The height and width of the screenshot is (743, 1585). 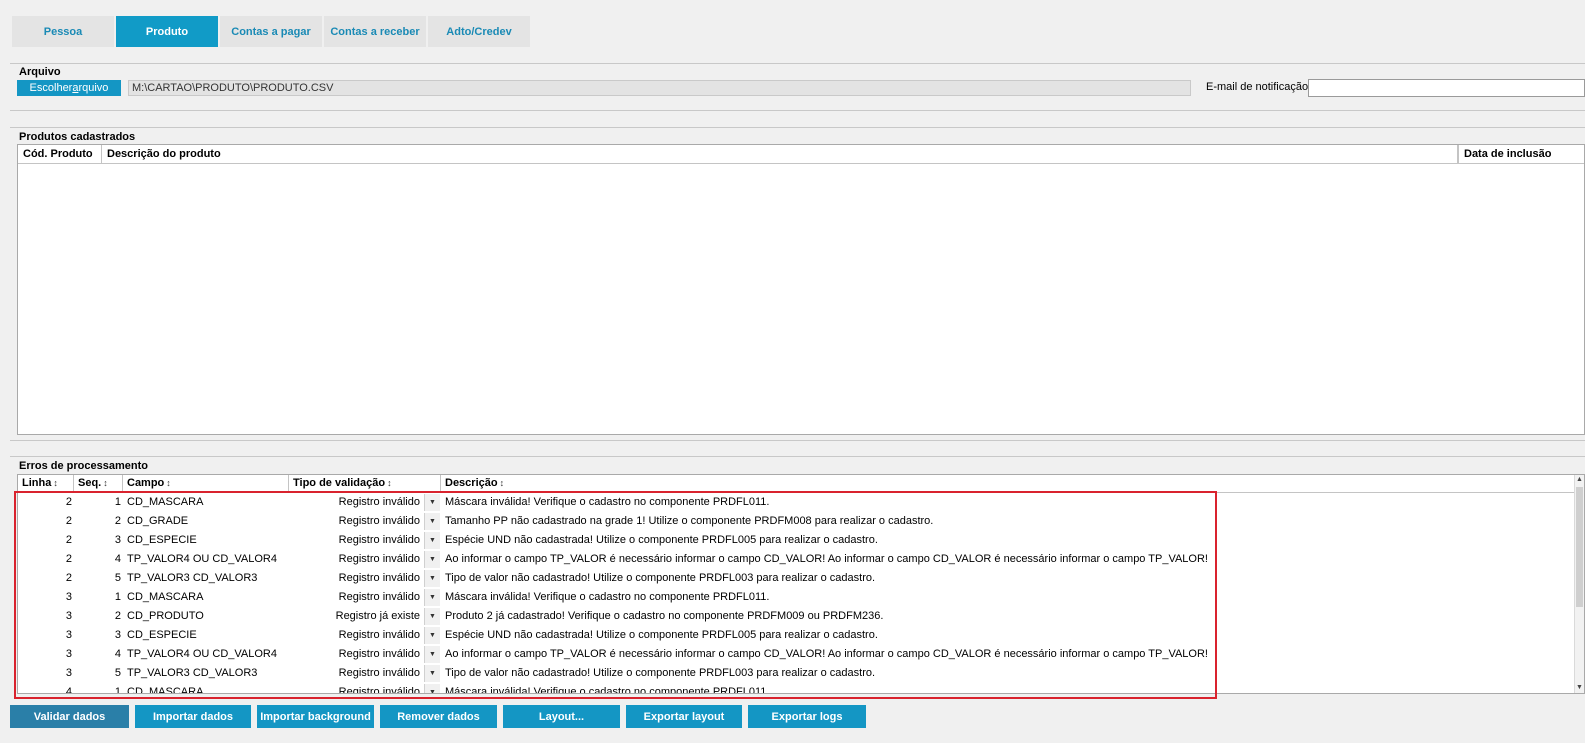 I want to click on arquivo-section-title: Arquivo, so click(x=40, y=72).